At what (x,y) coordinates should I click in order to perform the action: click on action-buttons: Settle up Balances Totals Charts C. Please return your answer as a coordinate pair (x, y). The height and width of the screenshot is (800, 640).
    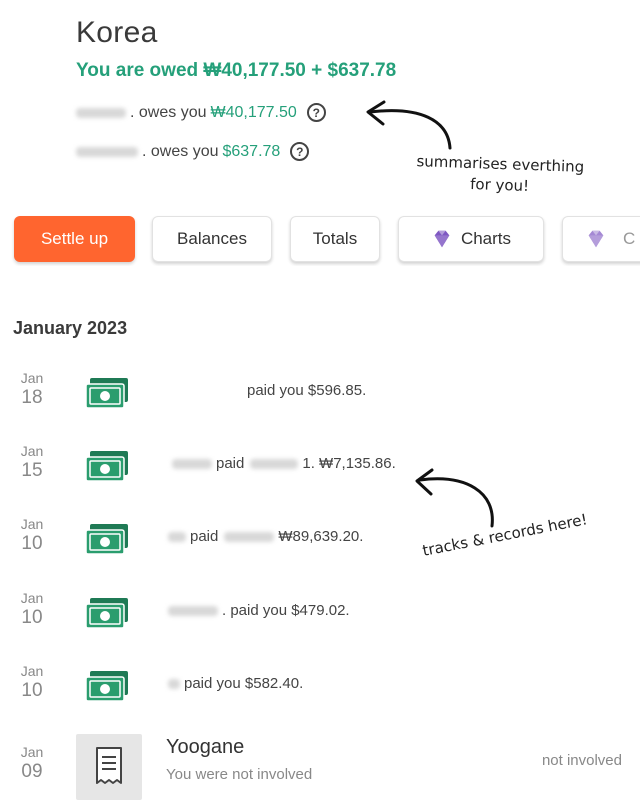
    Looking at the image, I should click on (320, 240).